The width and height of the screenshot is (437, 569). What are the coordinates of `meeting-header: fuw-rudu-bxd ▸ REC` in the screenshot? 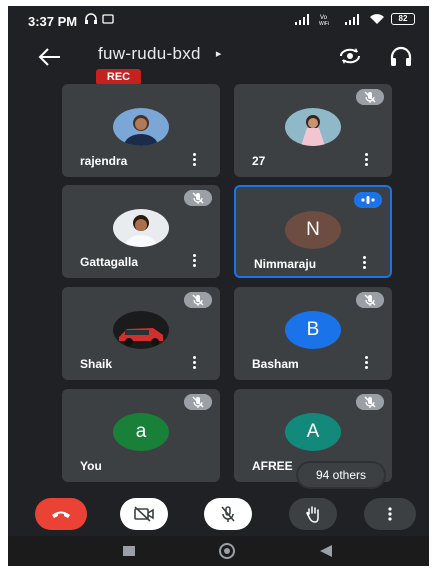 It's located at (218, 58).